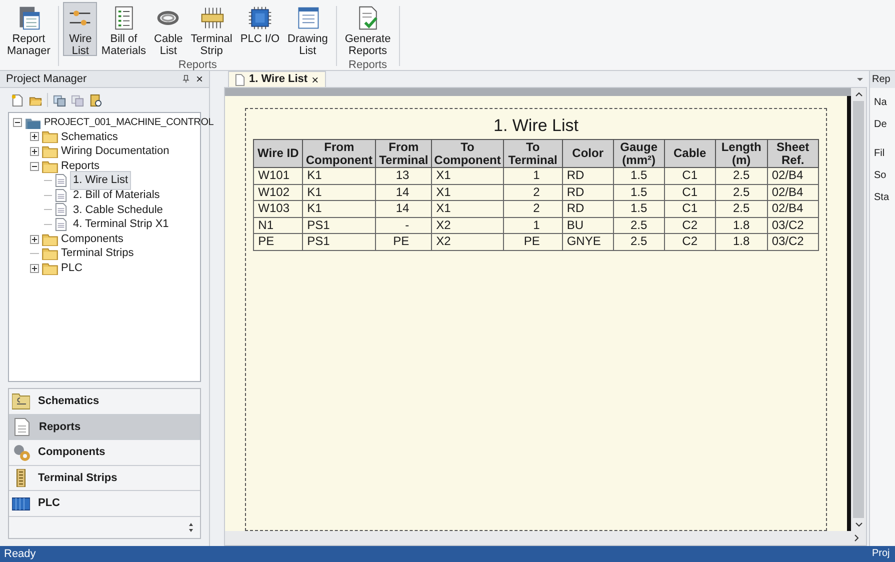 This screenshot has height=562, width=895. I want to click on property-label: Sta, so click(881, 198).